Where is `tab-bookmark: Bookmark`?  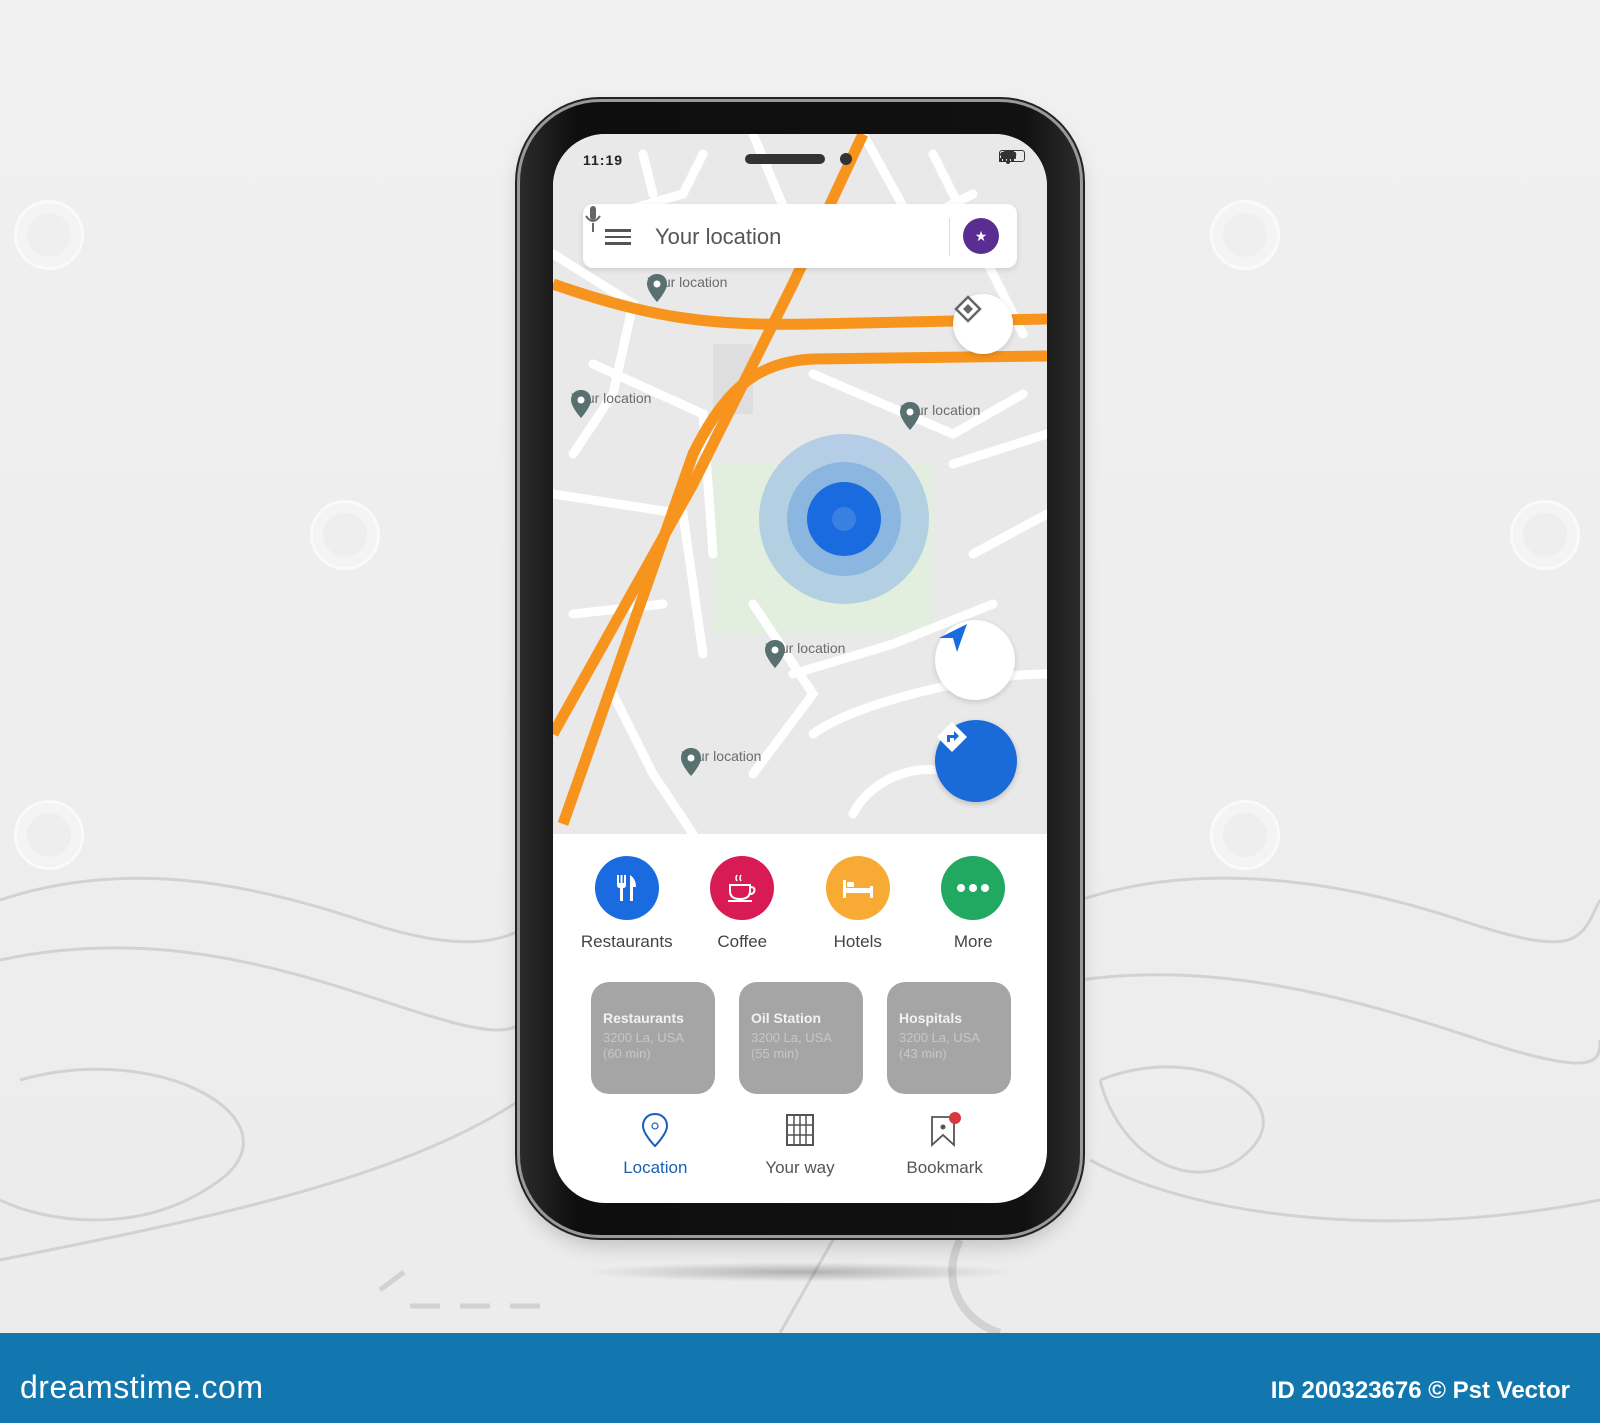
tab-bookmark: Bookmark is located at coordinates (945, 1149).